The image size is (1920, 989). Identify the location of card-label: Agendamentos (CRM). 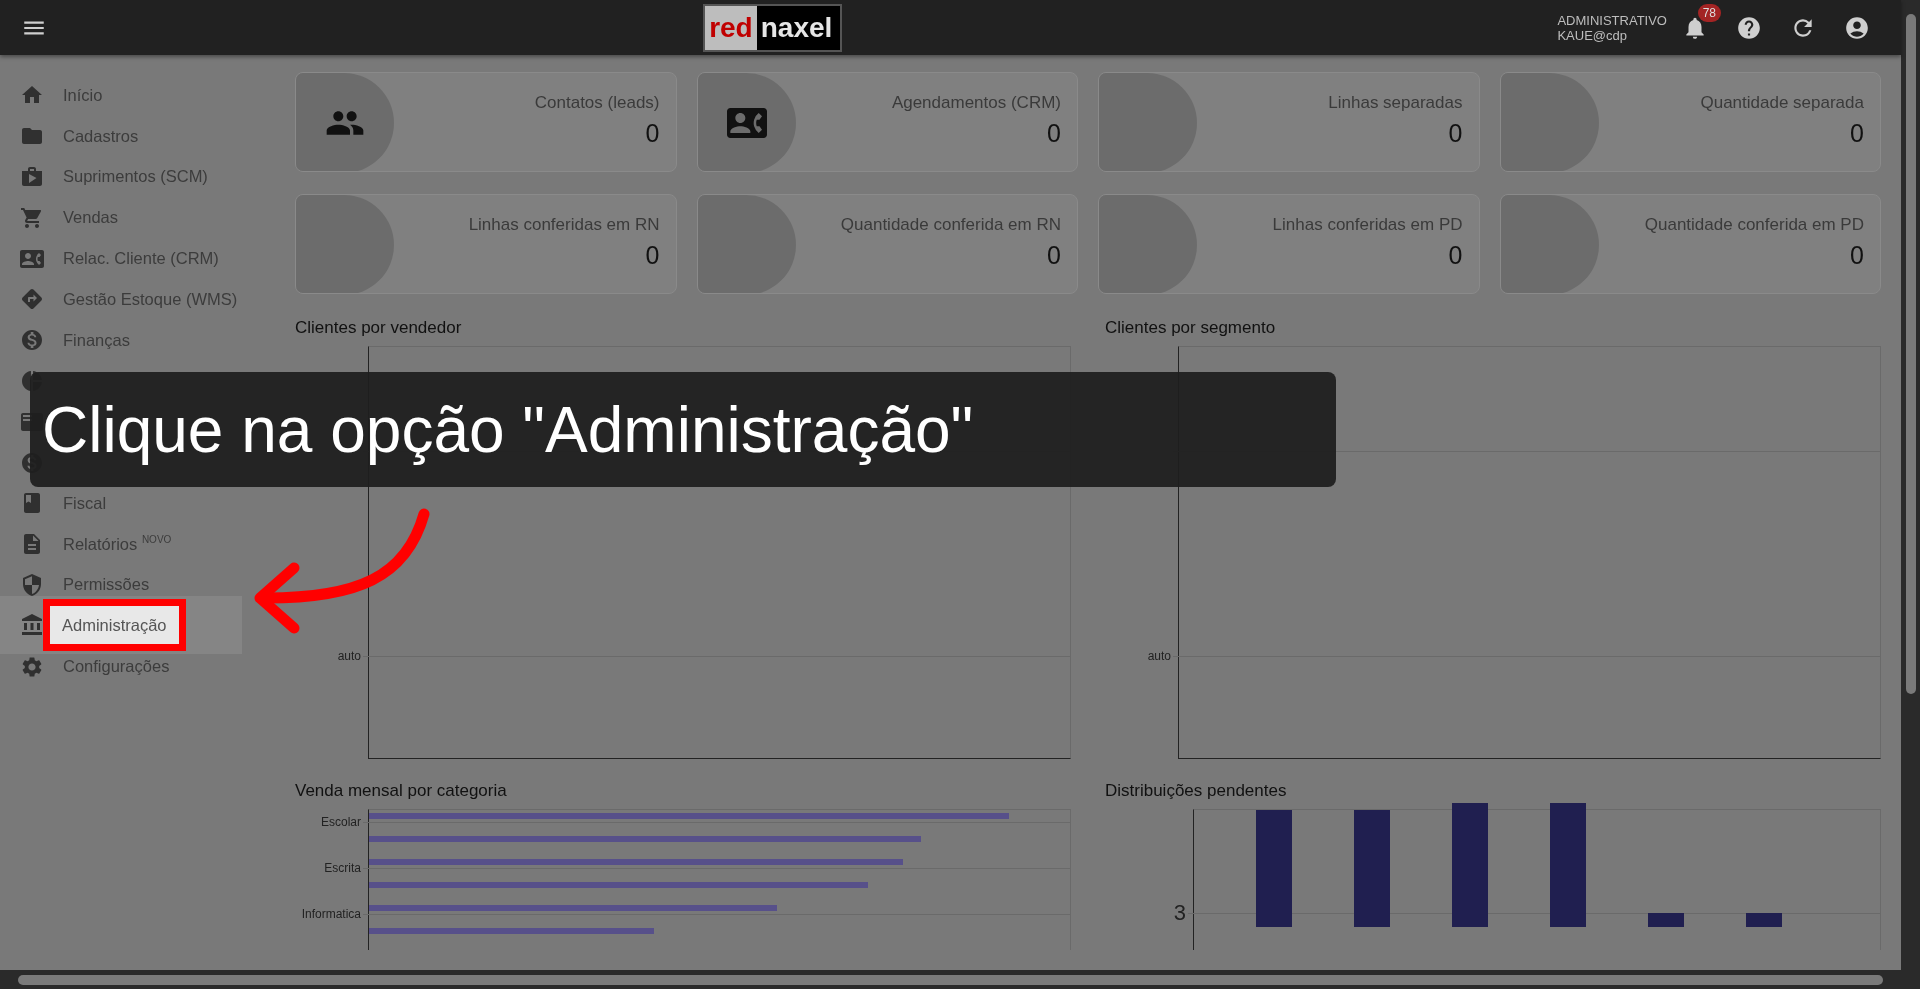
(976, 103).